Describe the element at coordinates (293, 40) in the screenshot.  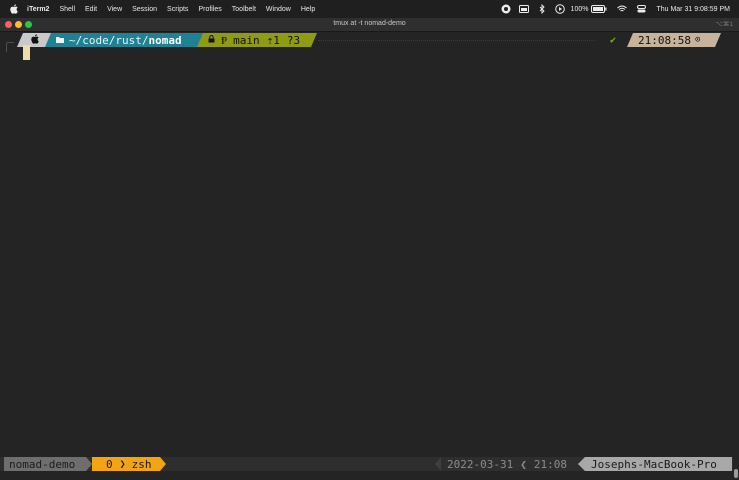
I see `git-untracked: ?3` at that location.